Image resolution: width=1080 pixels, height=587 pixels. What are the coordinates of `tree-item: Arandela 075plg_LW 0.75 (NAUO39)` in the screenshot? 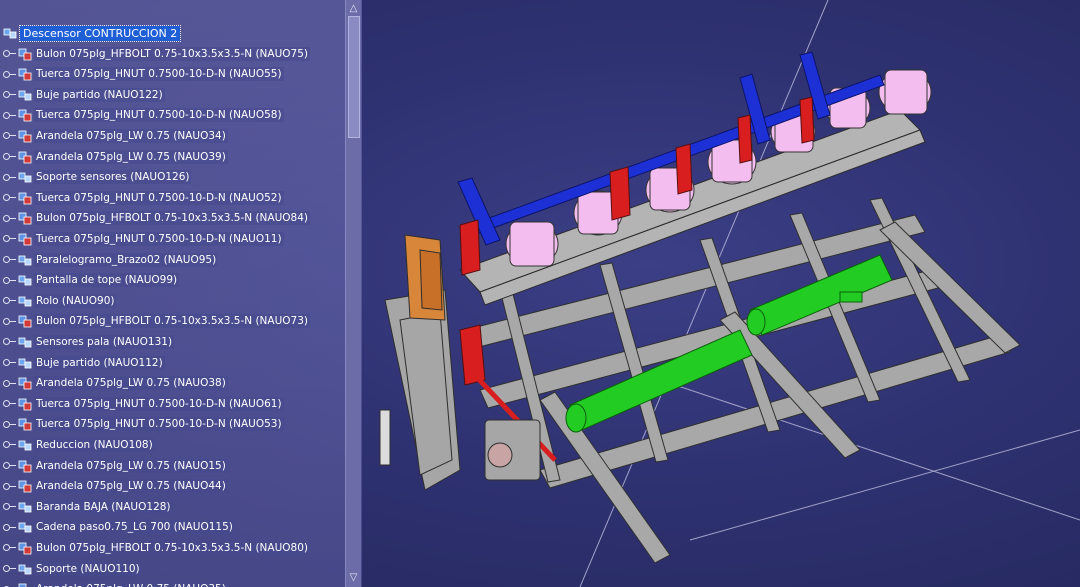 It's located at (114, 156).